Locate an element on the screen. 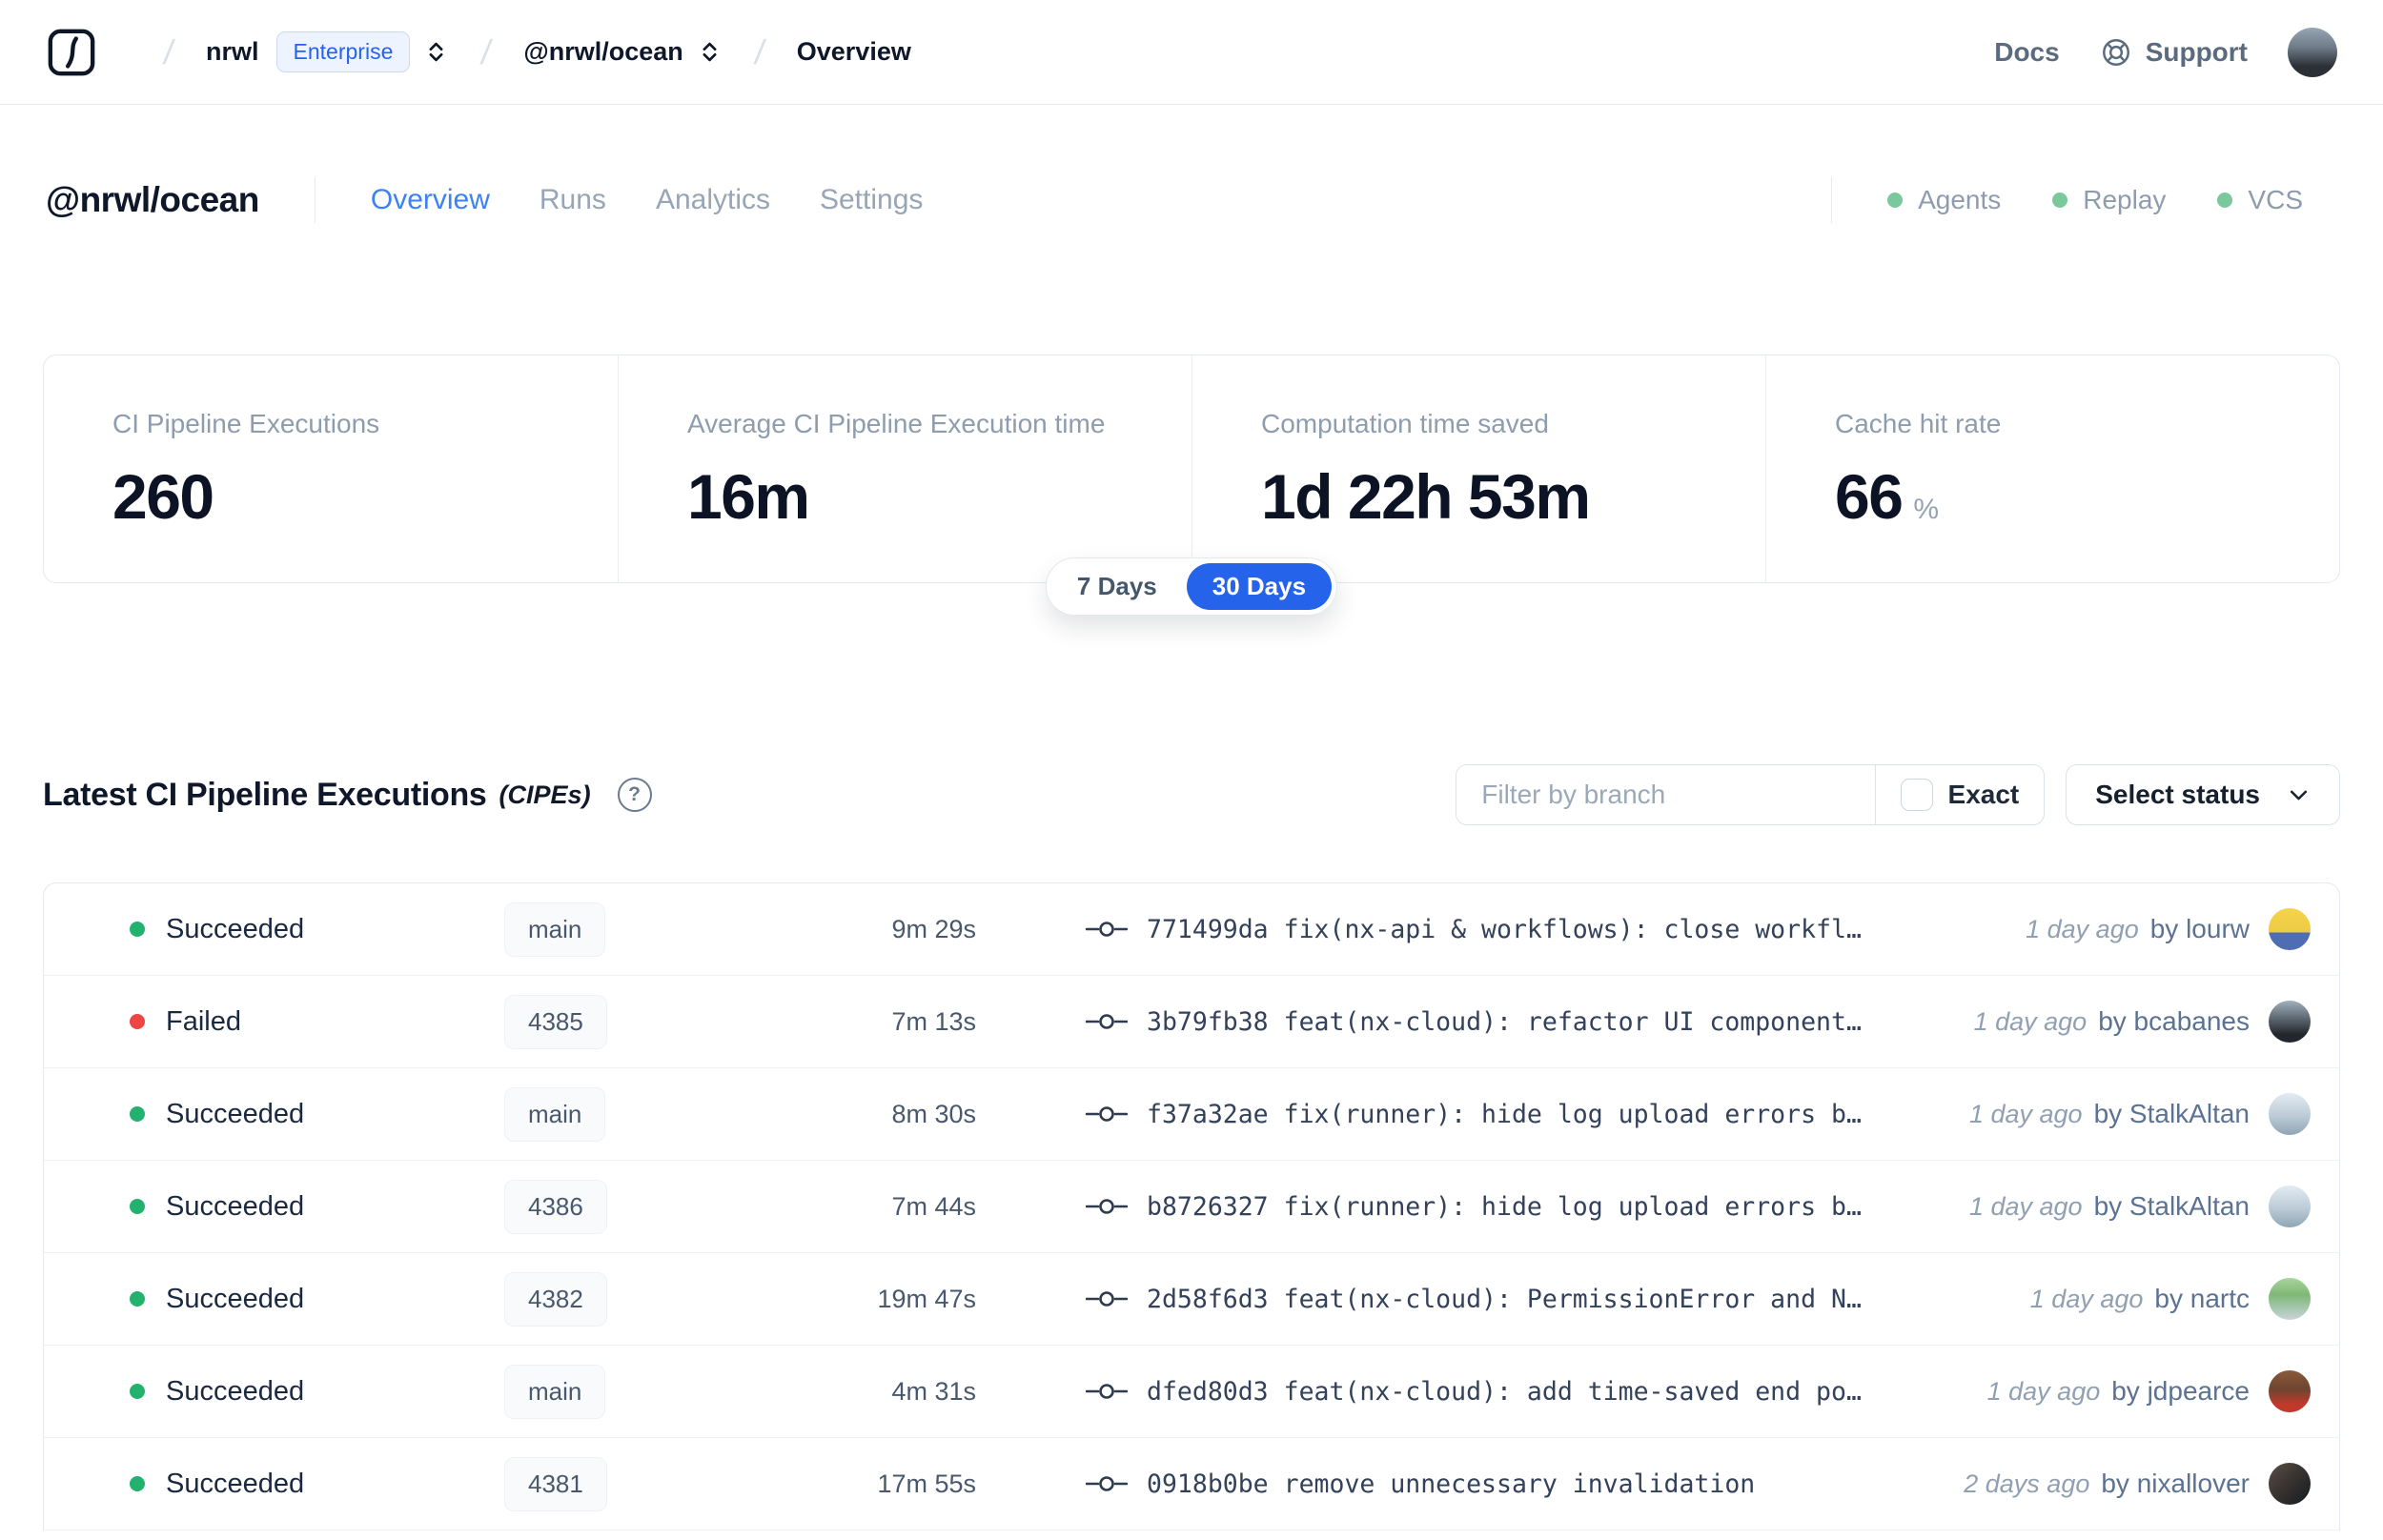 The image size is (2383, 1540). feature-badge-replay: Replay is located at coordinates (2109, 200).